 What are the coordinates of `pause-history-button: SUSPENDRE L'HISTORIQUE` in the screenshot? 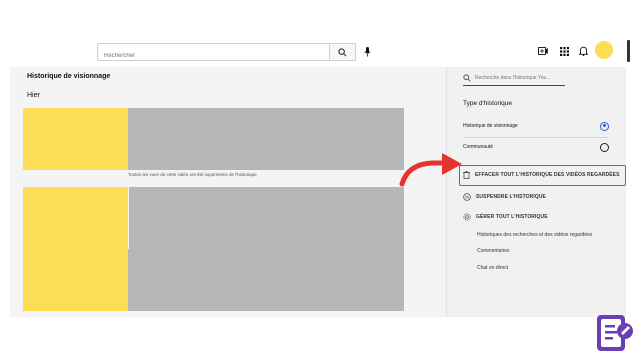 It's located at (504, 197).